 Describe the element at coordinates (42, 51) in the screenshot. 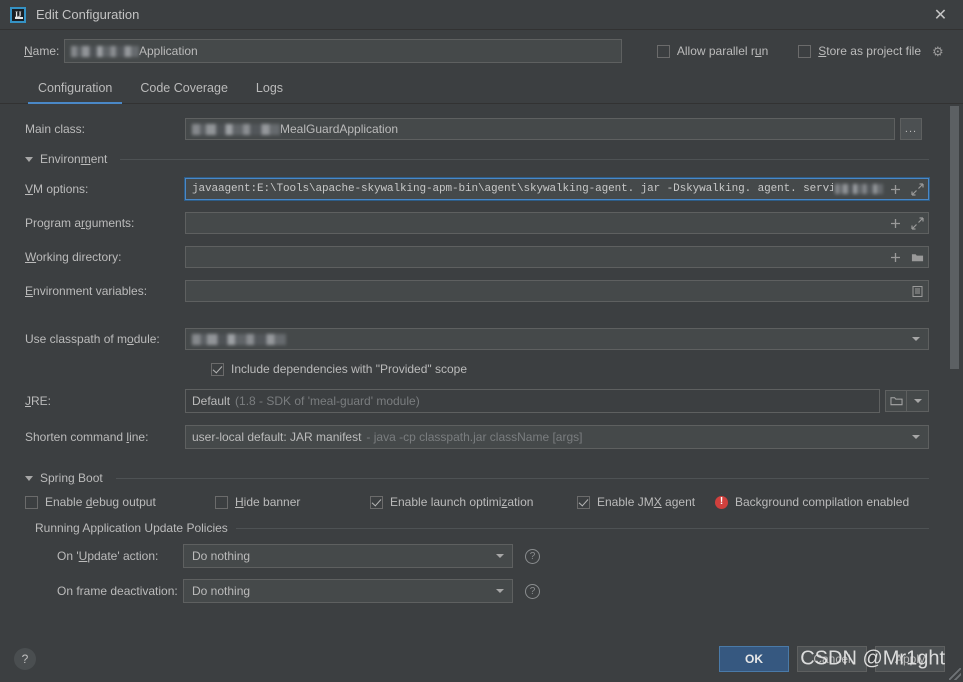

I see `name-label: Name:` at that location.